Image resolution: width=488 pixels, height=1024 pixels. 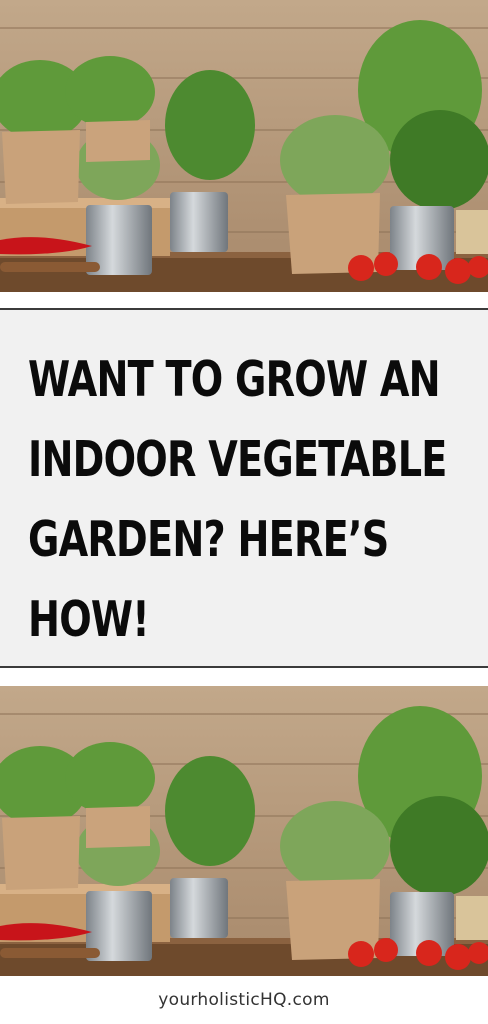 What do you see at coordinates (244, 677) in the screenshot?
I see `spacer-bottom` at bounding box center [244, 677].